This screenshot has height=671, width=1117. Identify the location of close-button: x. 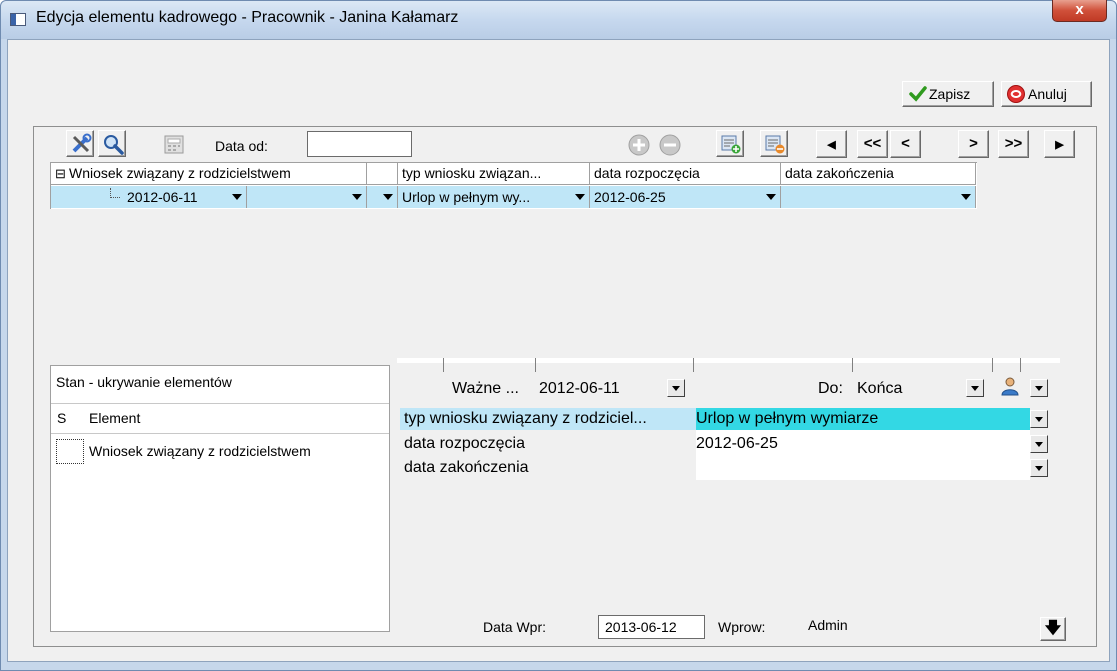
(1079, 11).